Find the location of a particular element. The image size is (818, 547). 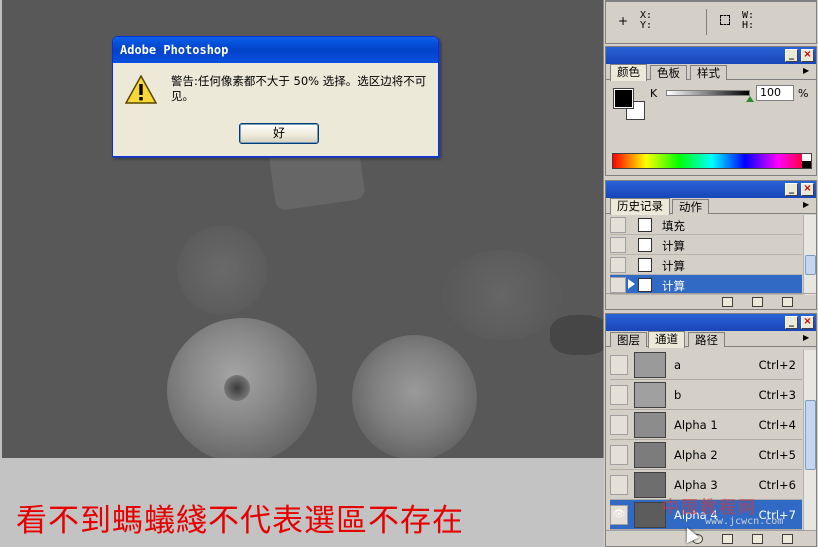

new-channel-icon is located at coordinates (757, 539).